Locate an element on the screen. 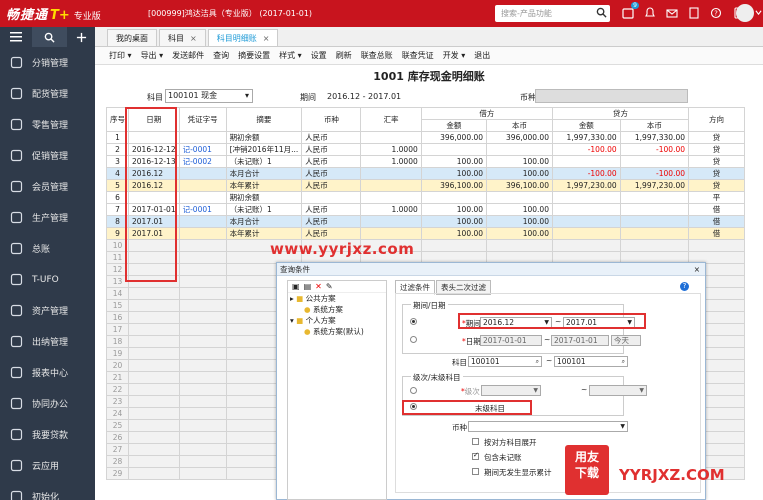 This screenshot has width=763, height=500. today-select: 今天 is located at coordinates (626, 340).